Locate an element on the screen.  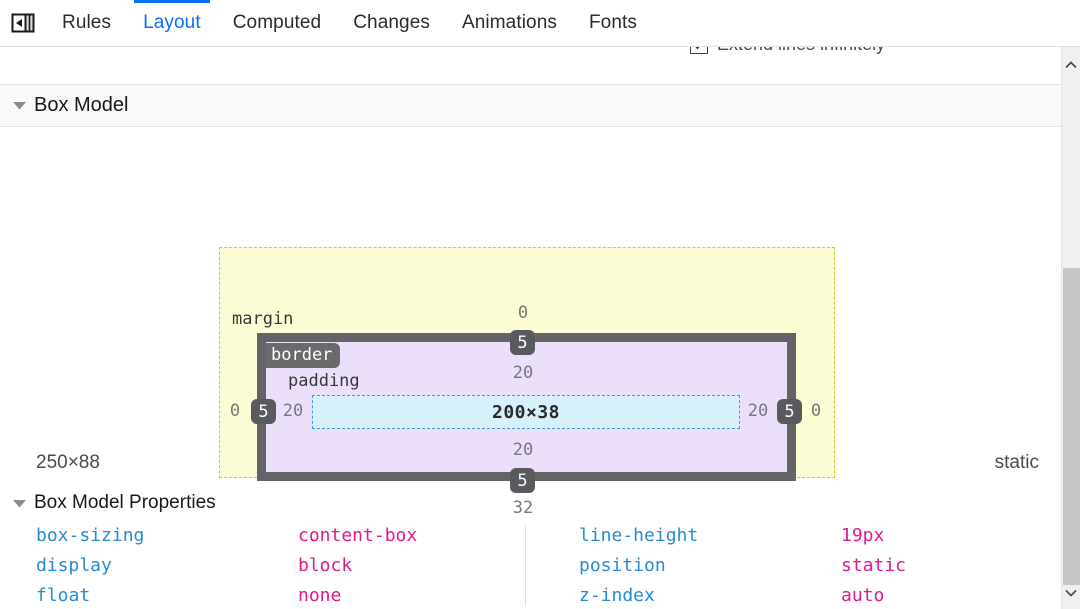
element-size-value: 250×88 is located at coordinates (68, 462).